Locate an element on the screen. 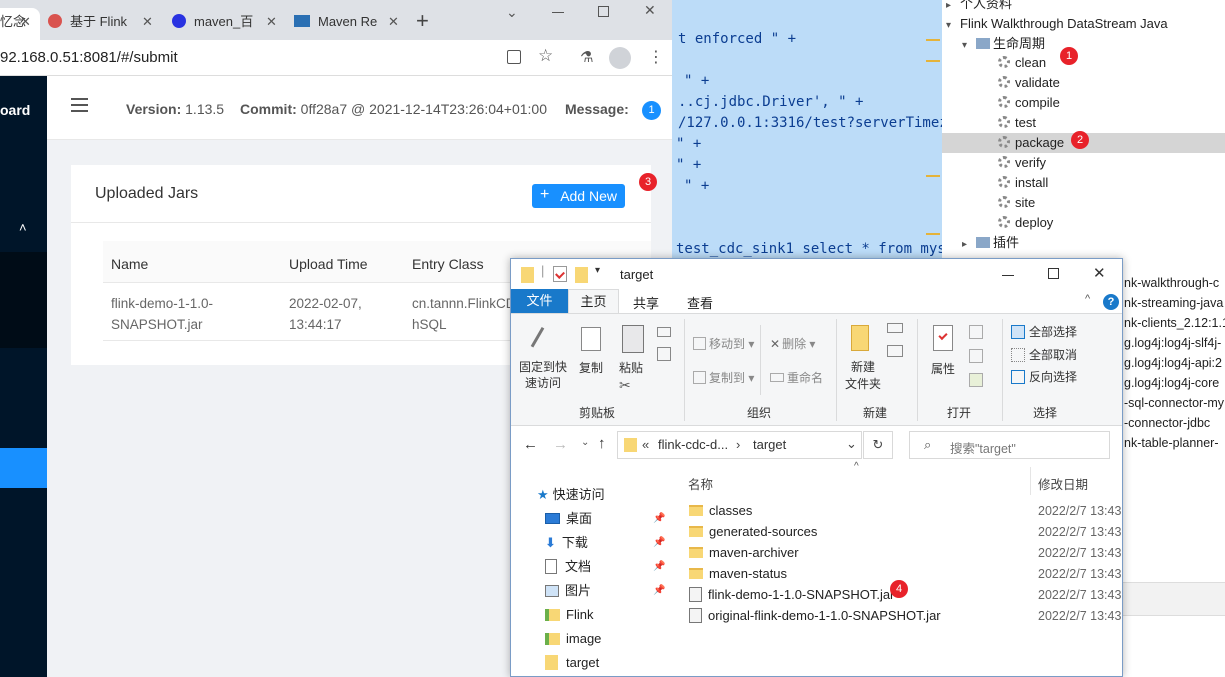  file-row: flink-demo-1-1.0-SNAPSHOT.jar is located at coordinates (791, 594).